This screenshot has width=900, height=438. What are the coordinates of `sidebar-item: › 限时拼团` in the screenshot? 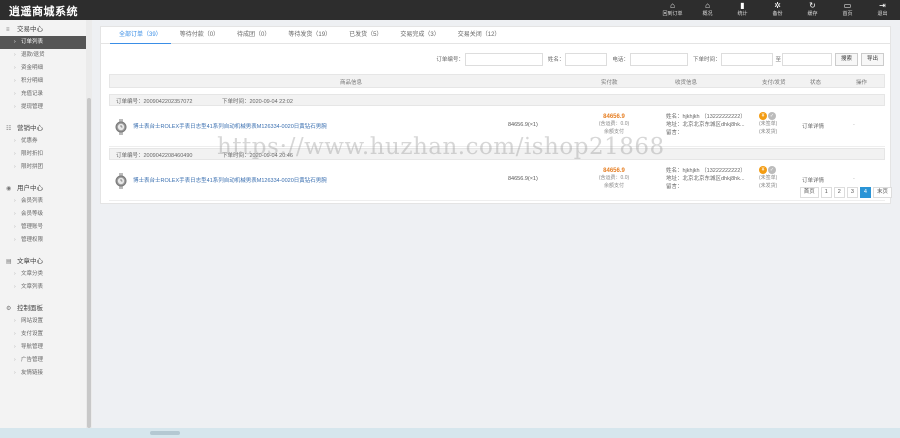 It's located at (43, 167).